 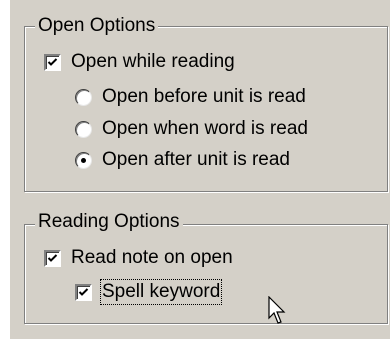 What do you see at coordinates (277, 310) in the screenshot?
I see `arrow-cursor-icon` at bounding box center [277, 310].